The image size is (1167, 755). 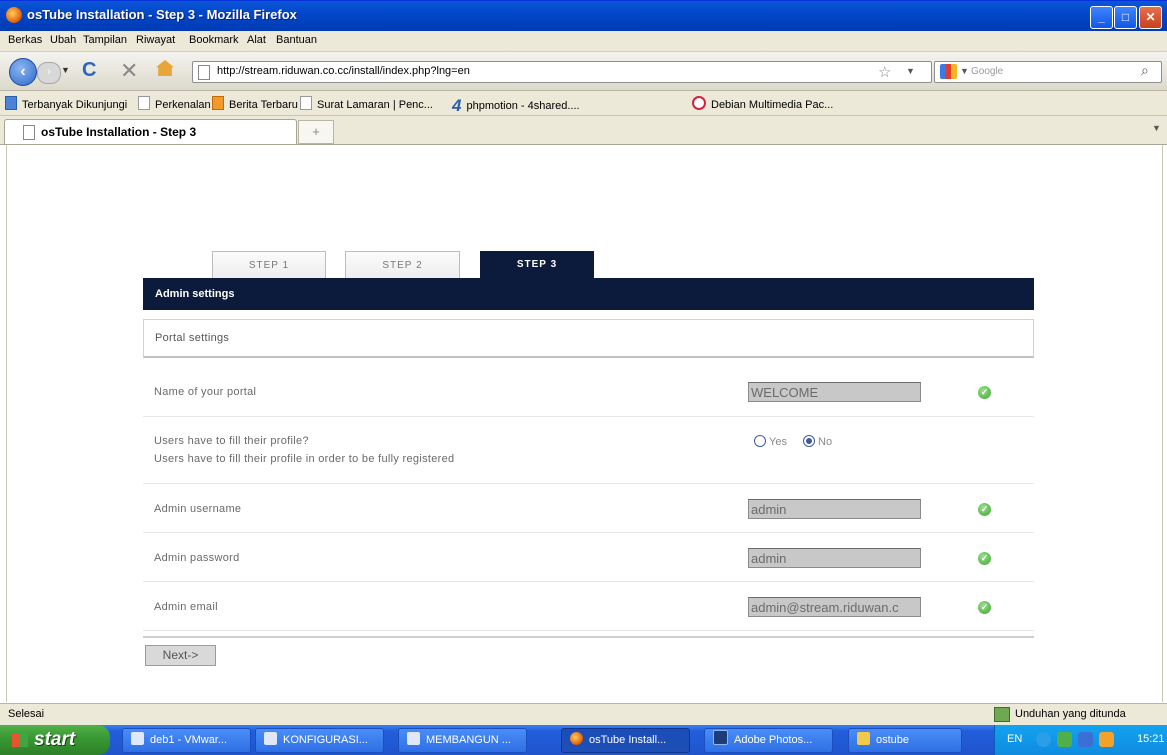 I want to click on menu-bantuan: Bantuan, so click(x=296, y=40).